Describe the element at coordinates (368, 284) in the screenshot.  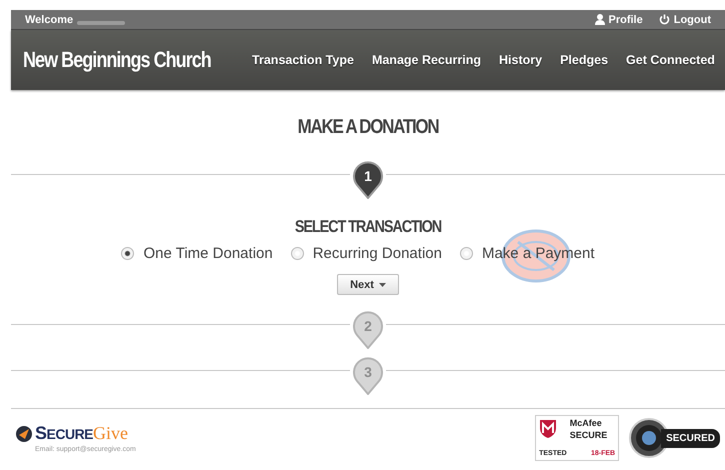
I see `next-button: Next` at that location.